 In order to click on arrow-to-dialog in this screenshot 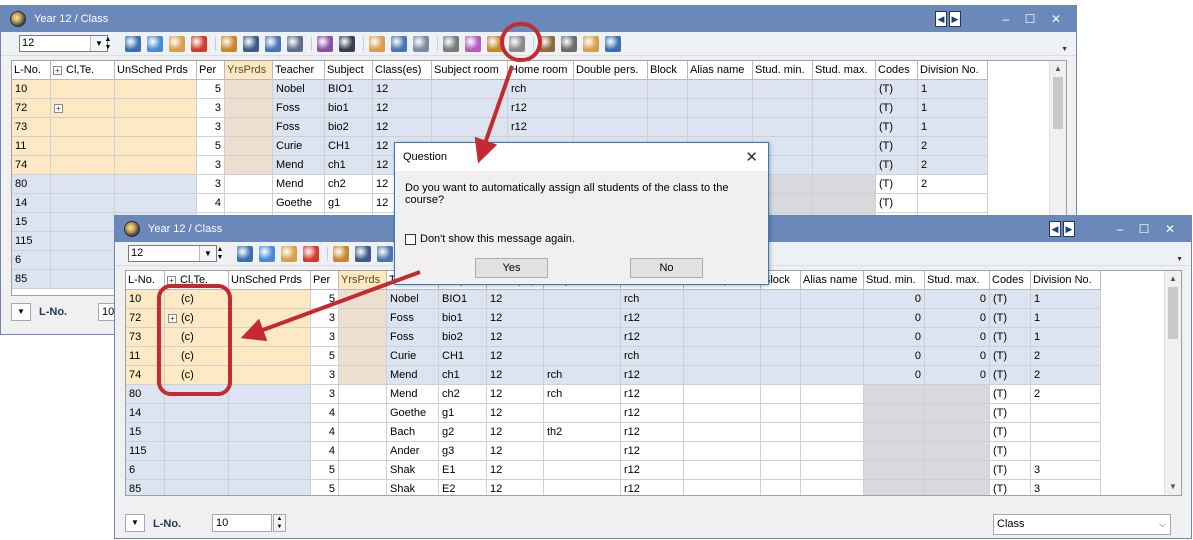, I will do `click(494, 114)`.